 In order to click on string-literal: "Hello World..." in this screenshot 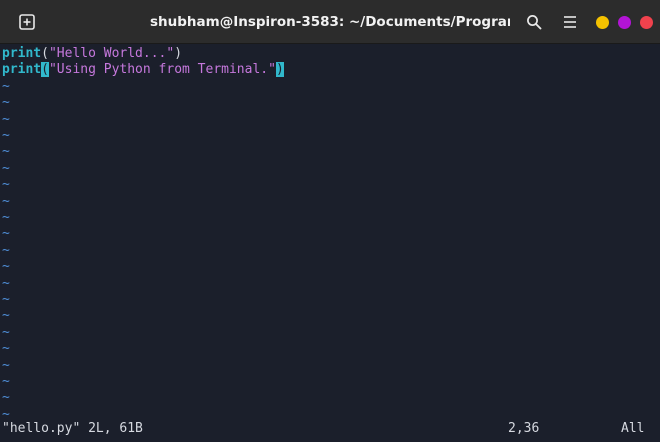, I will do `click(111, 53)`.